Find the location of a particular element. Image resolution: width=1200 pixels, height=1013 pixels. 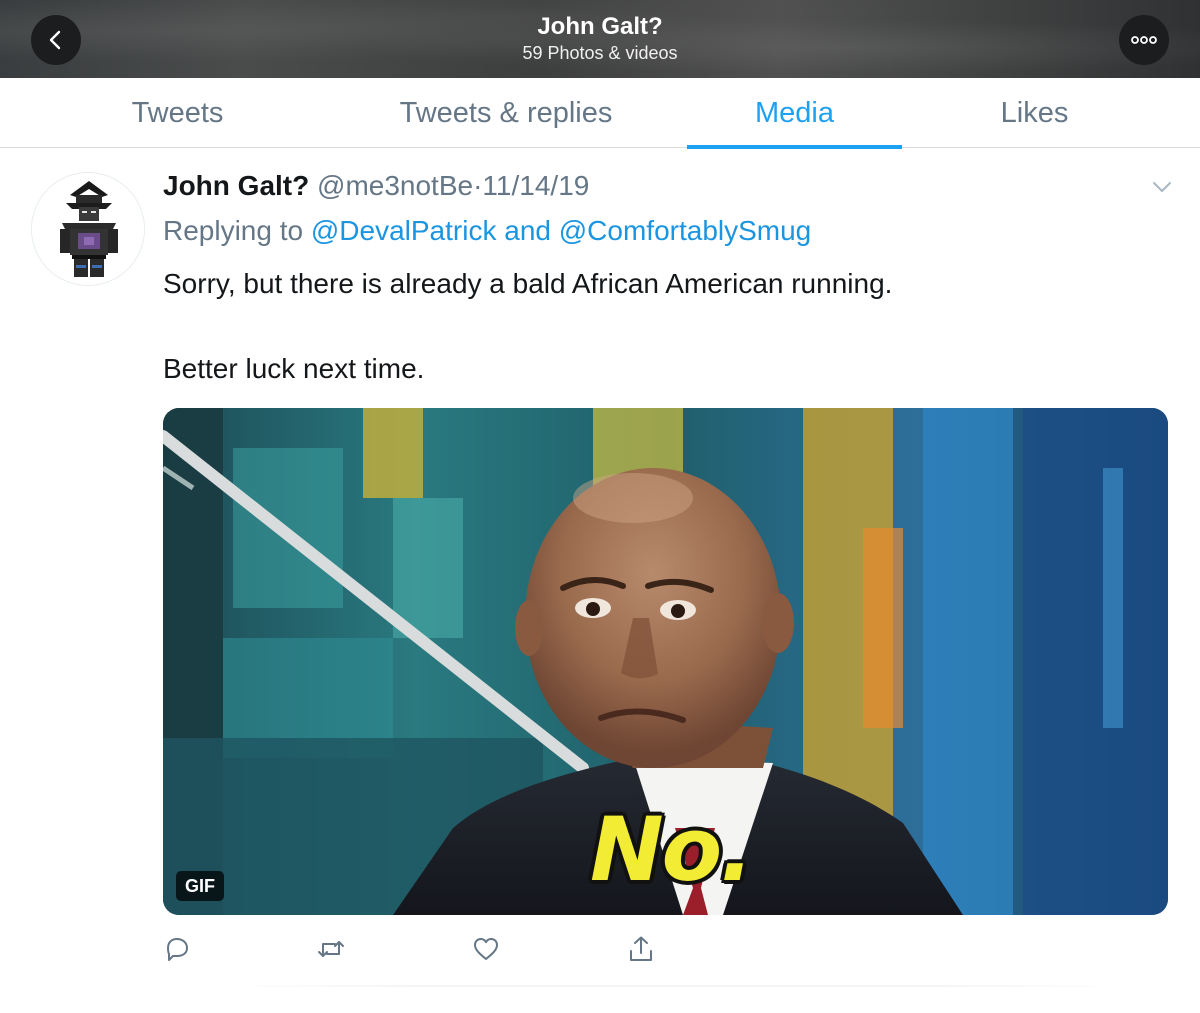

media-count: 59 Photos & videos is located at coordinates (600, 53).